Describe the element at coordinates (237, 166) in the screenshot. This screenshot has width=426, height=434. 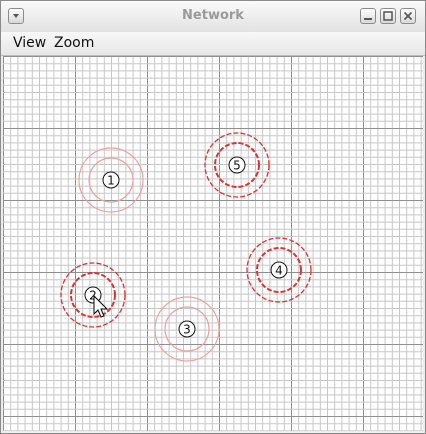
I see `node-label: 5` at that location.